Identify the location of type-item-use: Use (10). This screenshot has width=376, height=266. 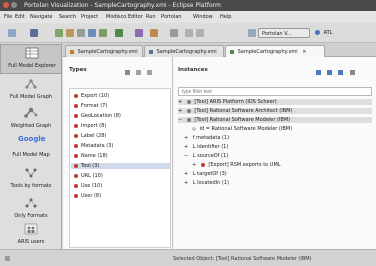
(88, 186).